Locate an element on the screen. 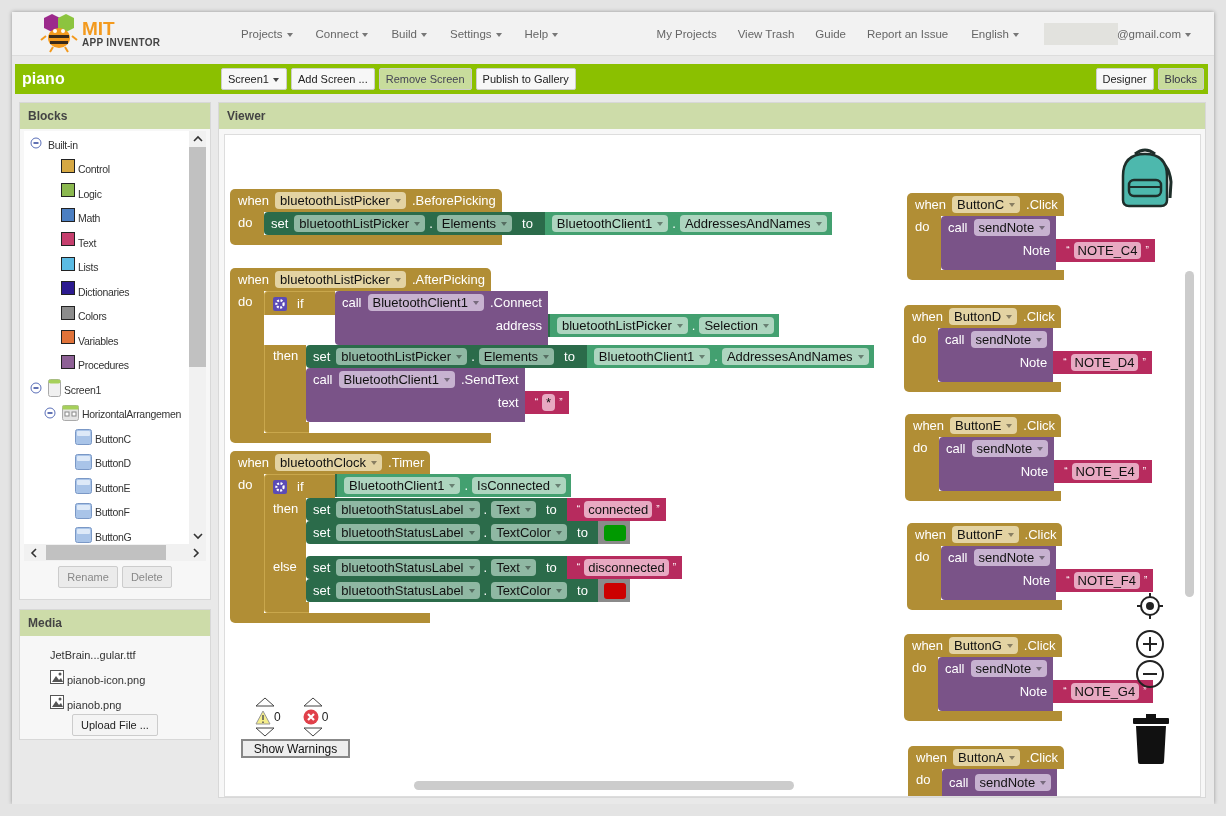  text-block: “ * ” is located at coordinates (546, 402).